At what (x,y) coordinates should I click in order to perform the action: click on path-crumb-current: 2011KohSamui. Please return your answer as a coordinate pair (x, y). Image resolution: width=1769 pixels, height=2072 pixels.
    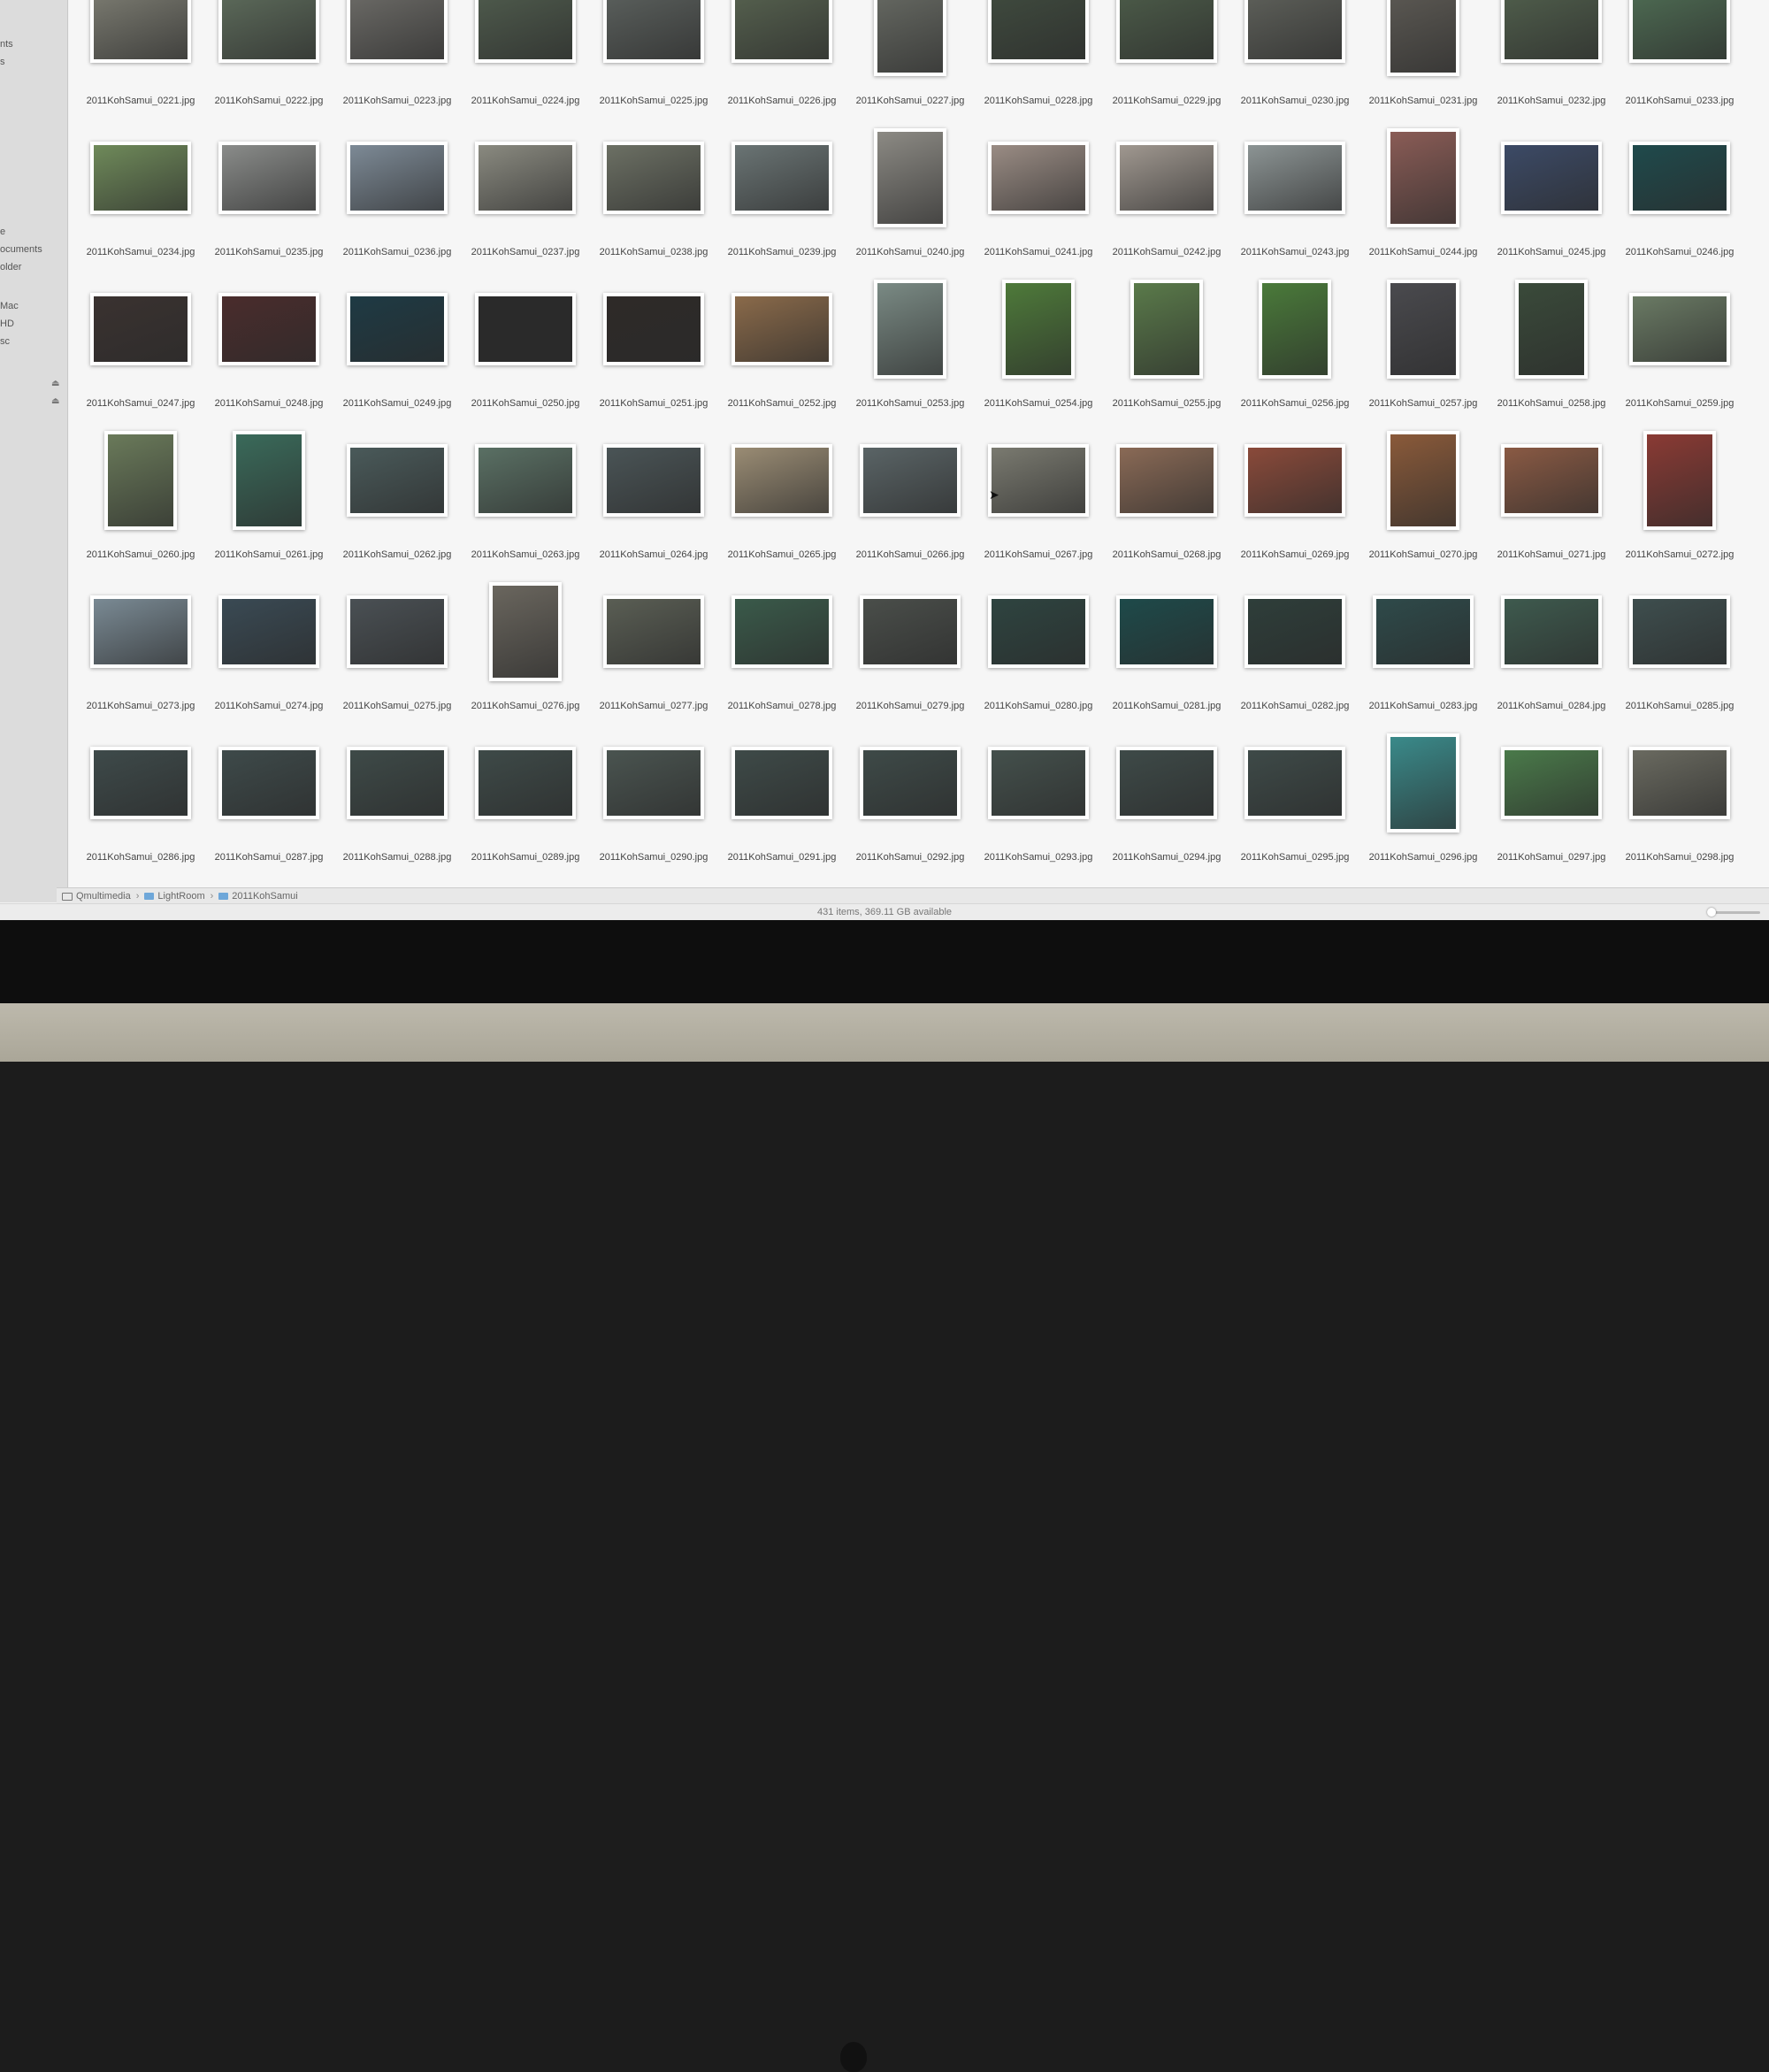
    Looking at the image, I should click on (258, 896).